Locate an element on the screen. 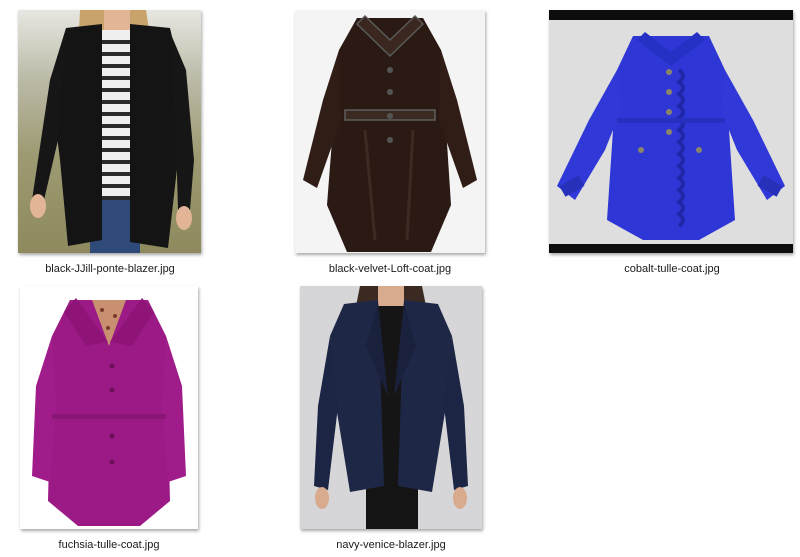 The height and width of the screenshot is (557, 800). thumbnail-black-jjill-ponte-blazer is located at coordinates (109, 131).